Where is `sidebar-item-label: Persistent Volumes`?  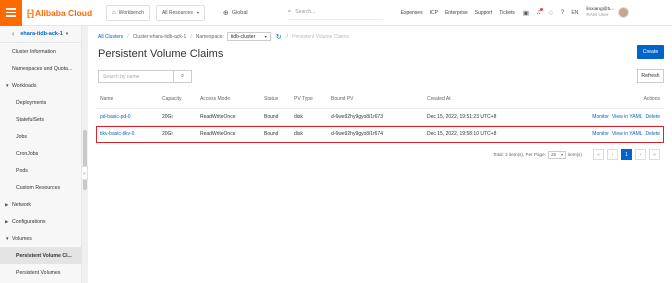
sidebar-item-label: Persistent Volumes is located at coordinates (38, 272).